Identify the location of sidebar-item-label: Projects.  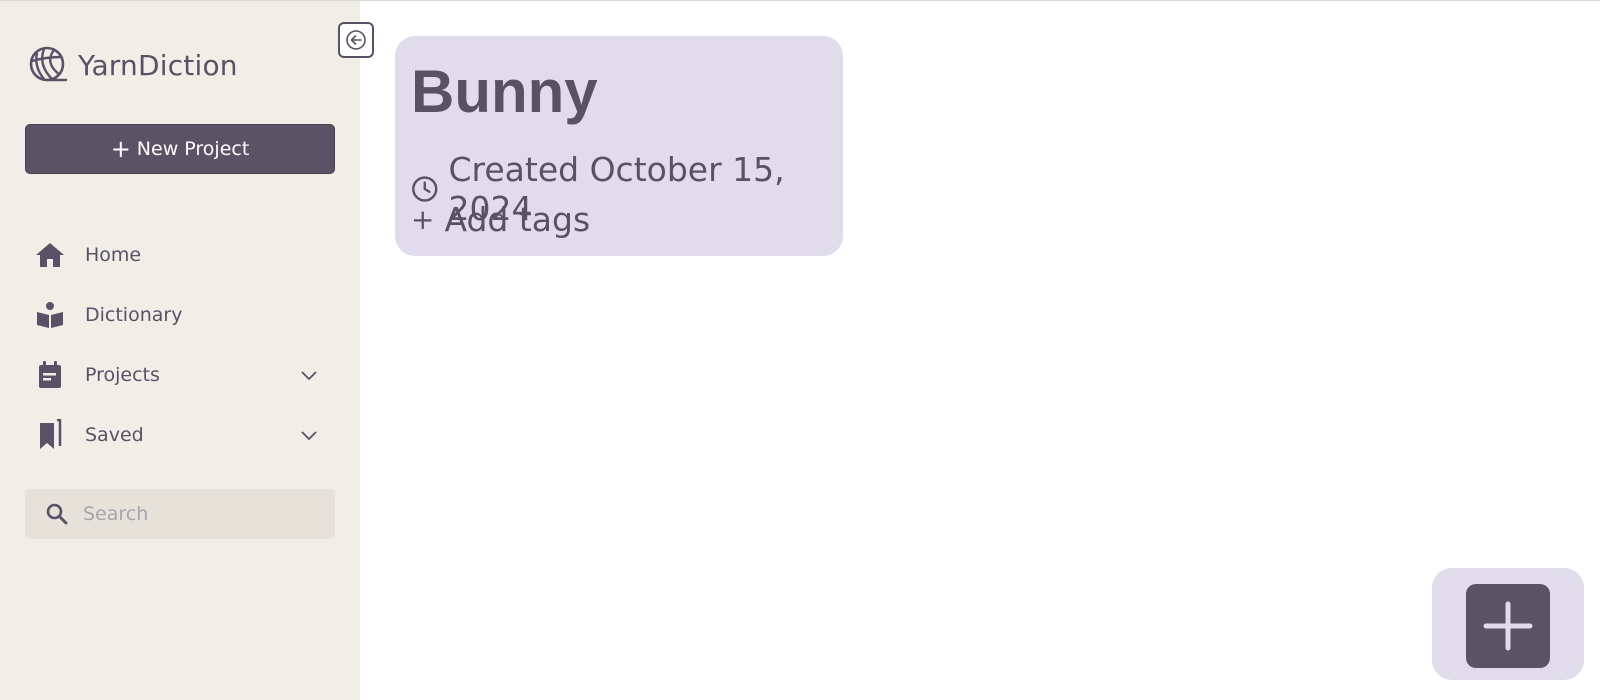
(122, 375).